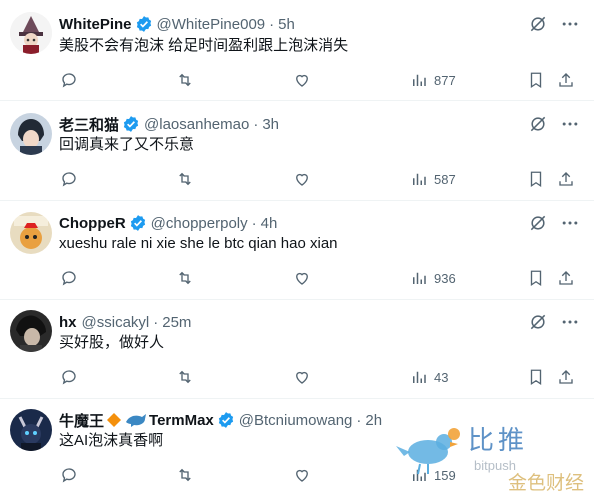 This screenshot has height=497, width=594. I want to click on tweet-header: hx @ssicakyl · 25m, so click(125, 322).